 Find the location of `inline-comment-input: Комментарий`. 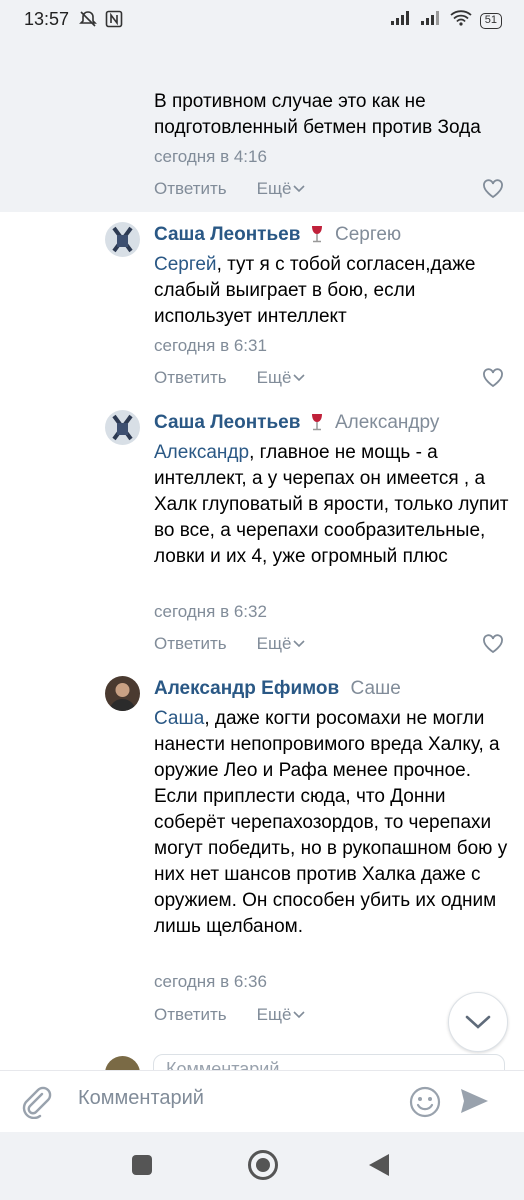

inline-comment-input: Комментарий is located at coordinates (329, 1062).